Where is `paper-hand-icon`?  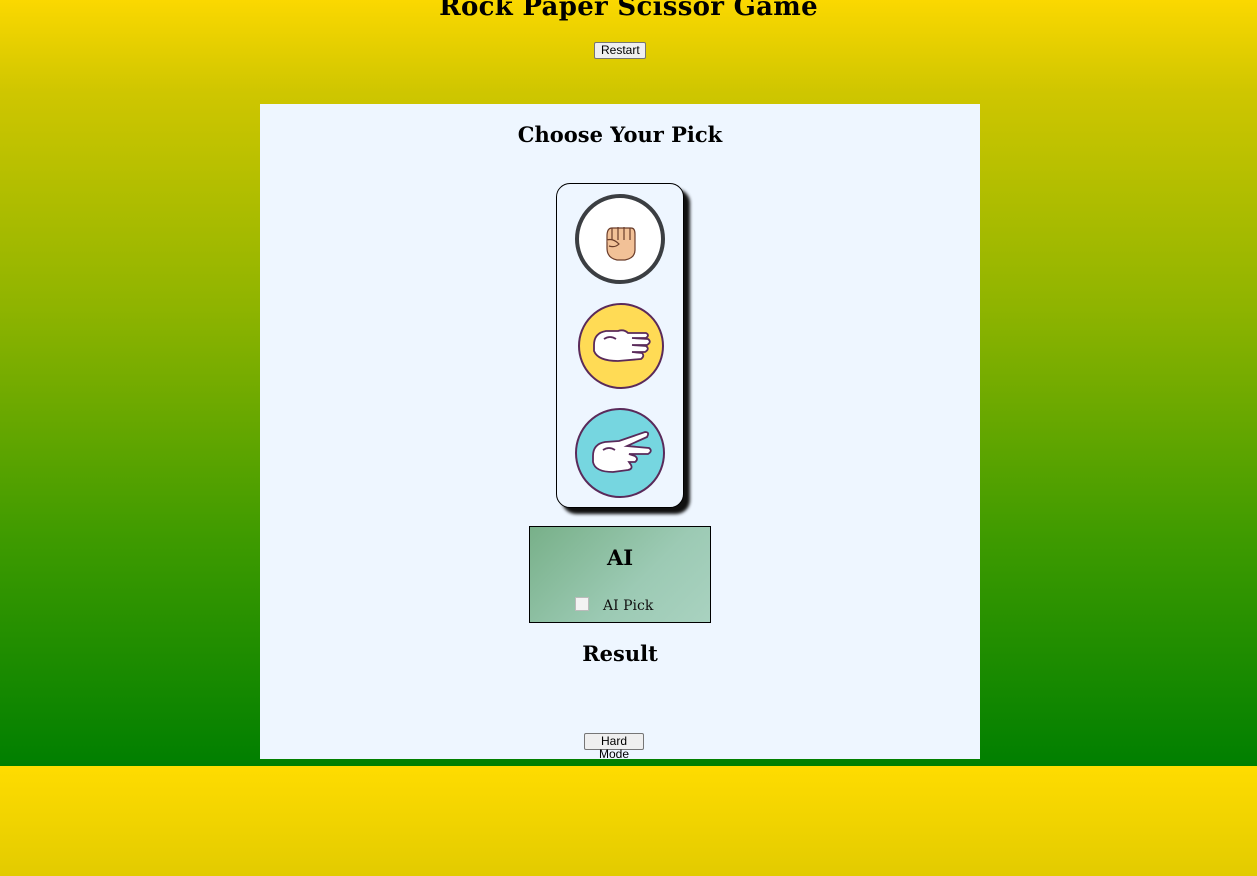
paper-hand-icon is located at coordinates (622, 345).